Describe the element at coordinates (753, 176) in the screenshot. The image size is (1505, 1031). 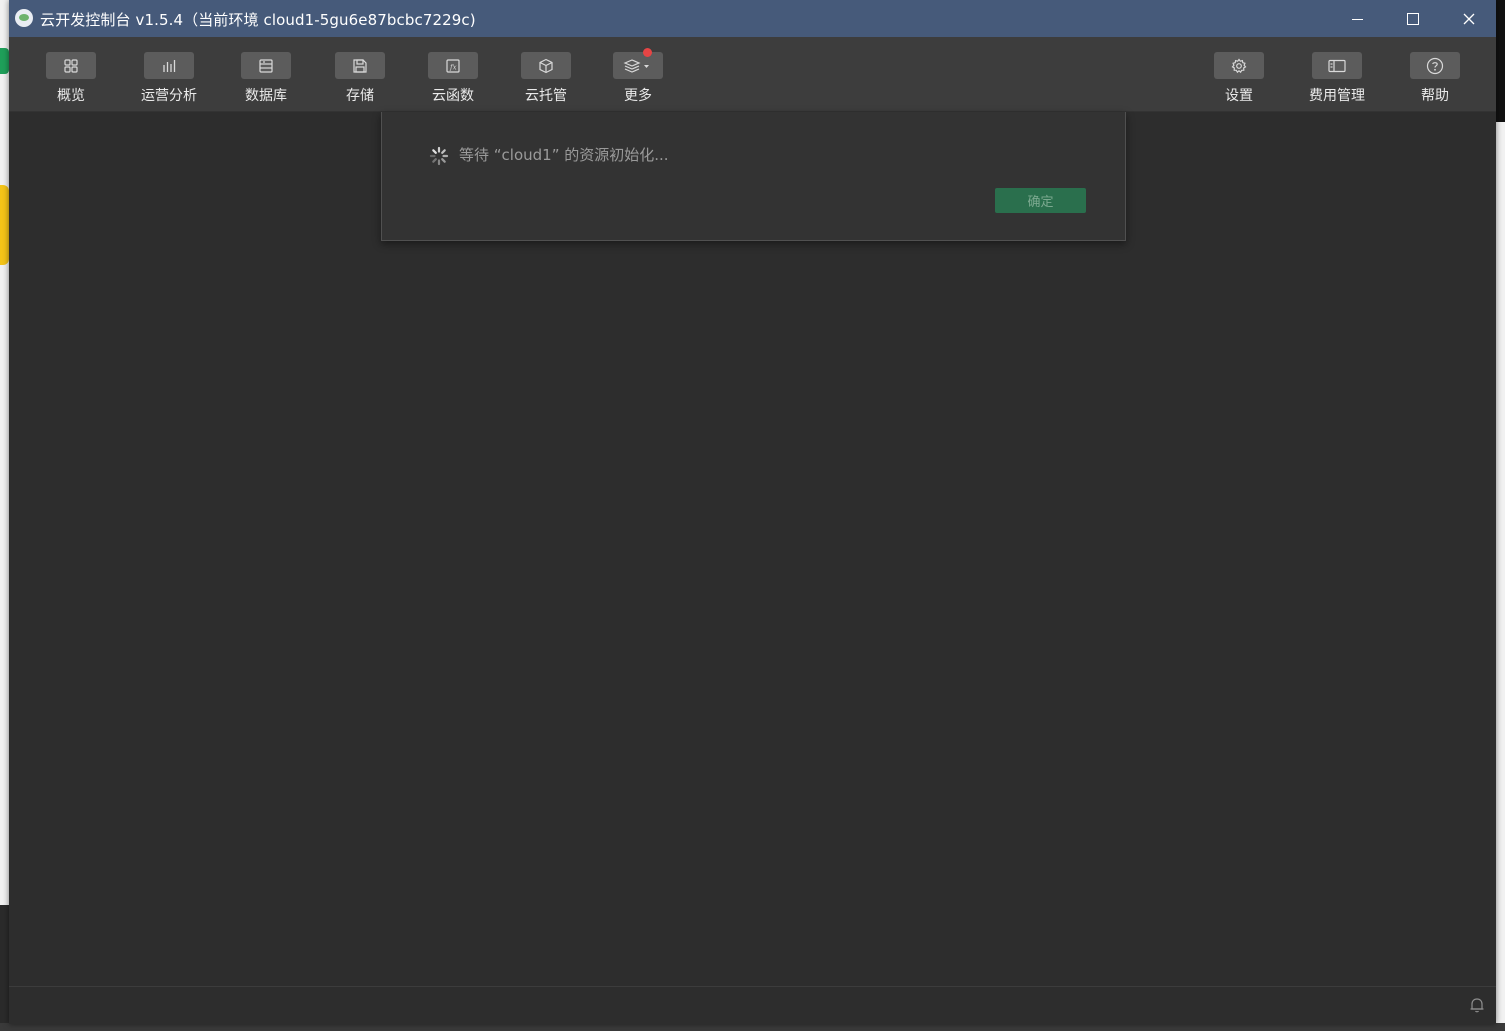
I see `loading-dialog: 等待 “cloud1” 的资源初始化... 确定` at that location.